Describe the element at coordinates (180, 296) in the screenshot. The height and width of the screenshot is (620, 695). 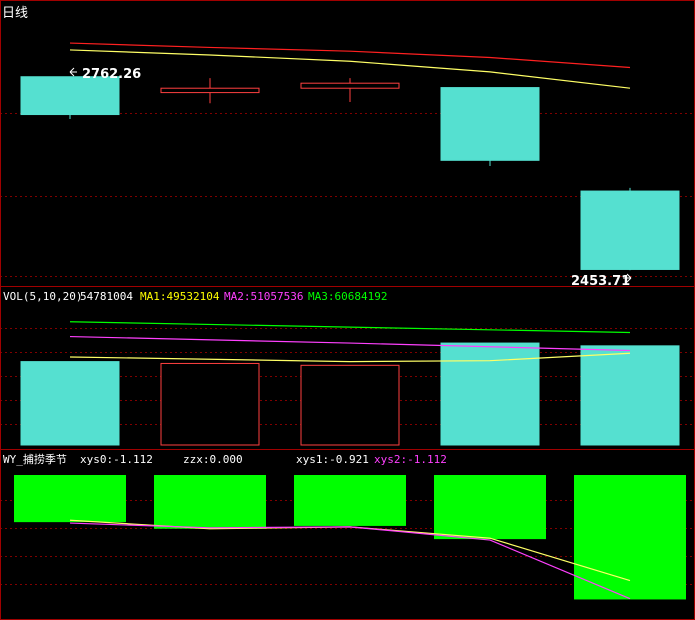
I see `volume-ma1: MA1:49532104` at that location.